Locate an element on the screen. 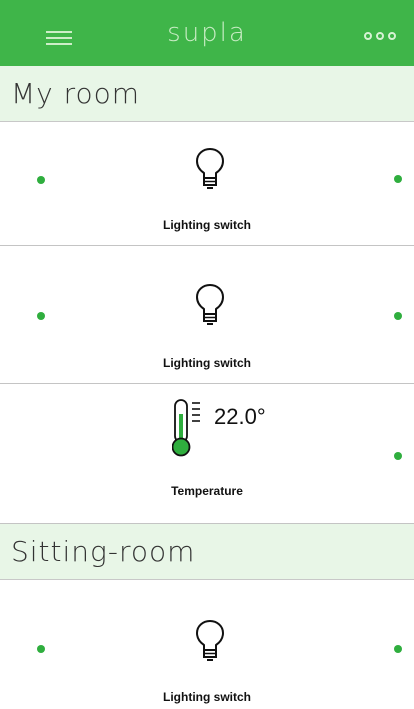 The image size is (414, 709). app-title: supla is located at coordinates (207, 33).